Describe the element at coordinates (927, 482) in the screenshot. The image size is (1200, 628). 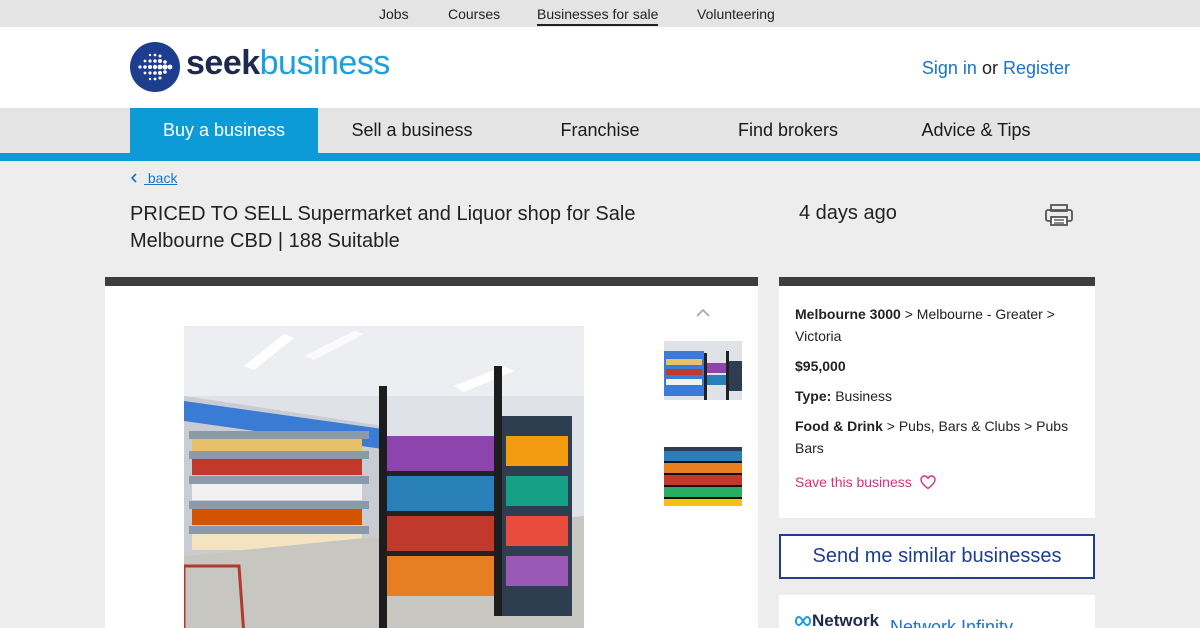
I see `heart-icon` at that location.